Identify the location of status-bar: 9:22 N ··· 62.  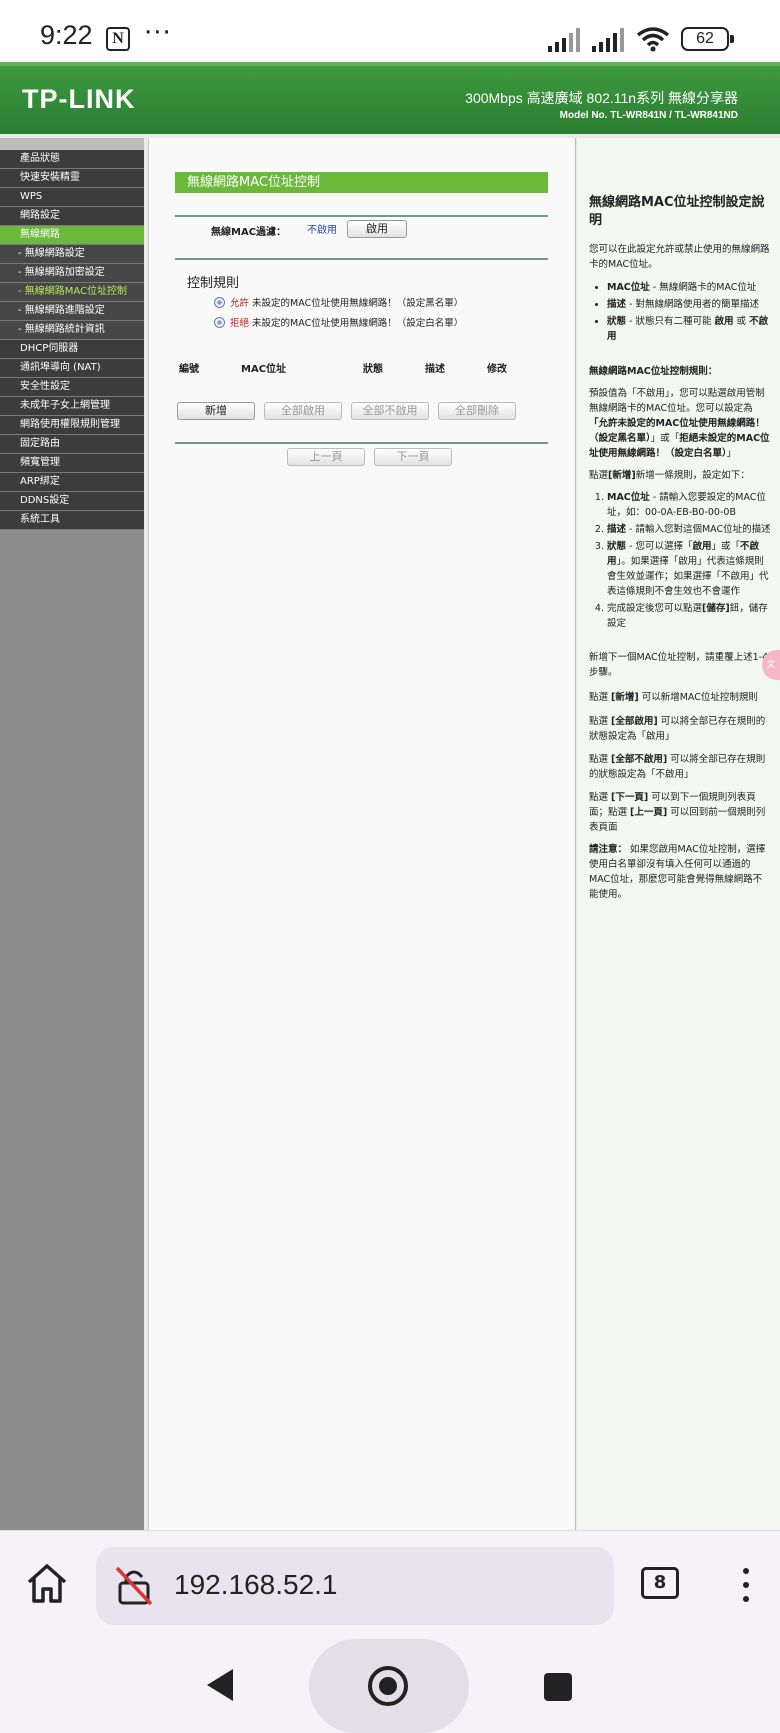
(390, 31).